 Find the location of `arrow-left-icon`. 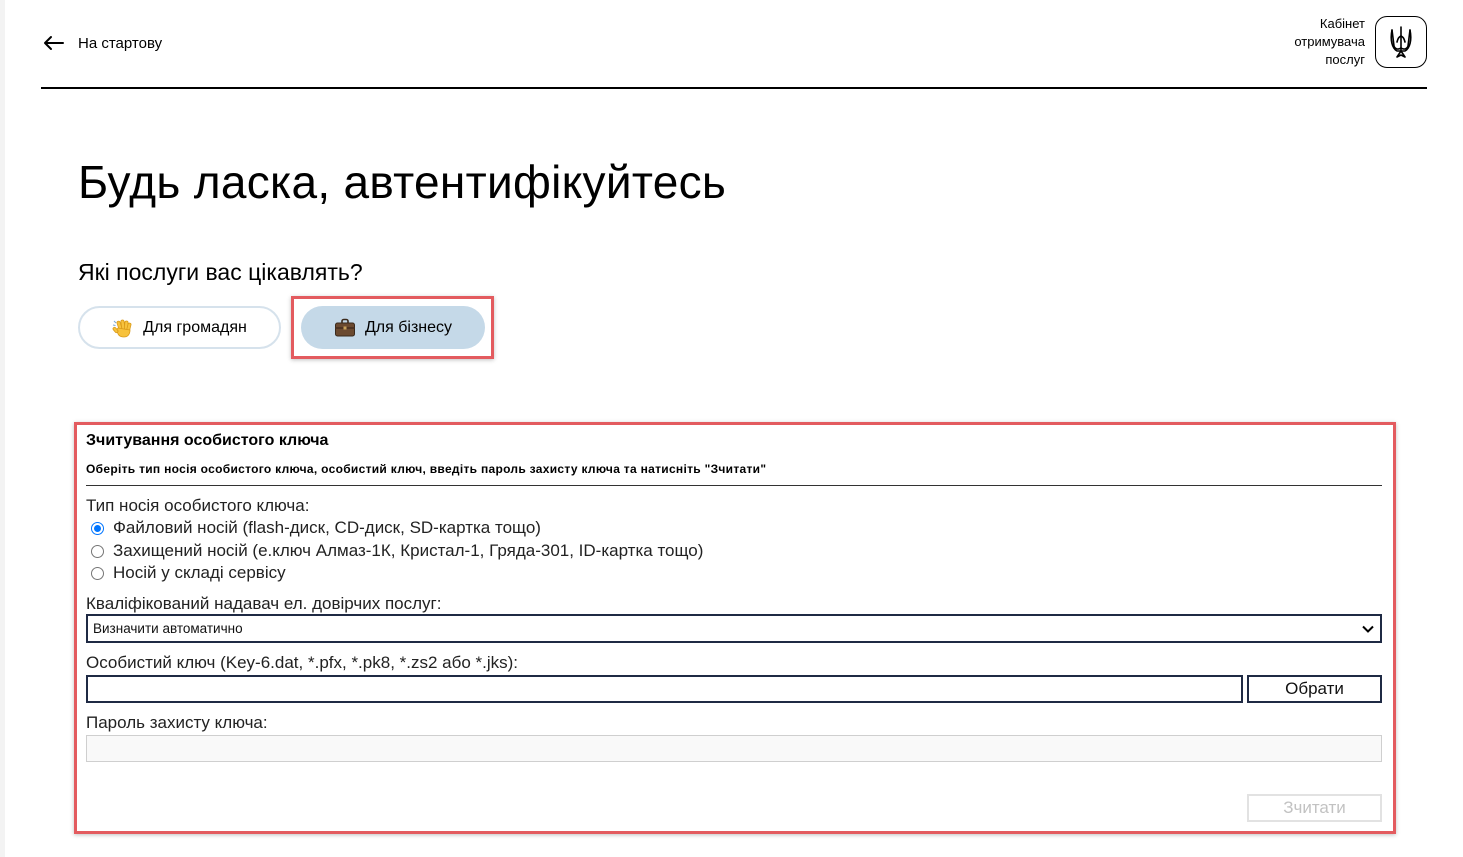

arrow-left-icon is located at coordinates (53, 43).